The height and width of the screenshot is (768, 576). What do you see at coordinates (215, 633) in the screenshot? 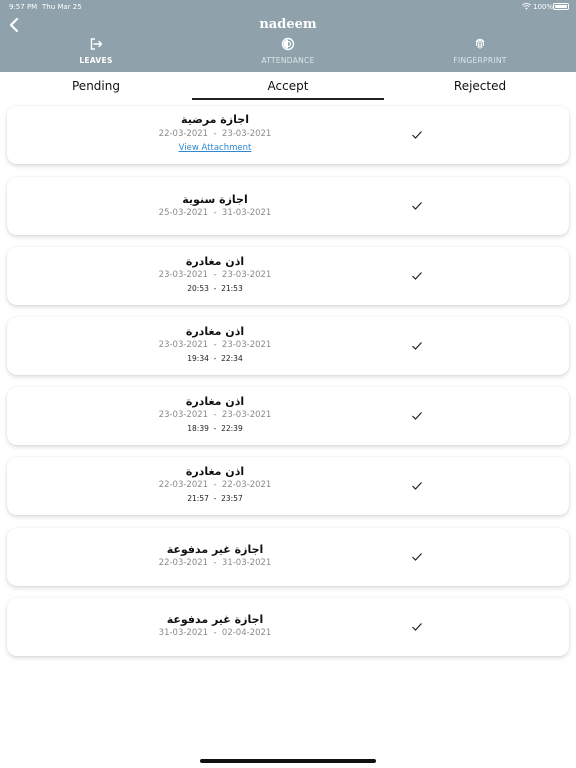
I see `leave-dates: 31-03-2021 - 02-04-2021` at bounding box center [215, 633].